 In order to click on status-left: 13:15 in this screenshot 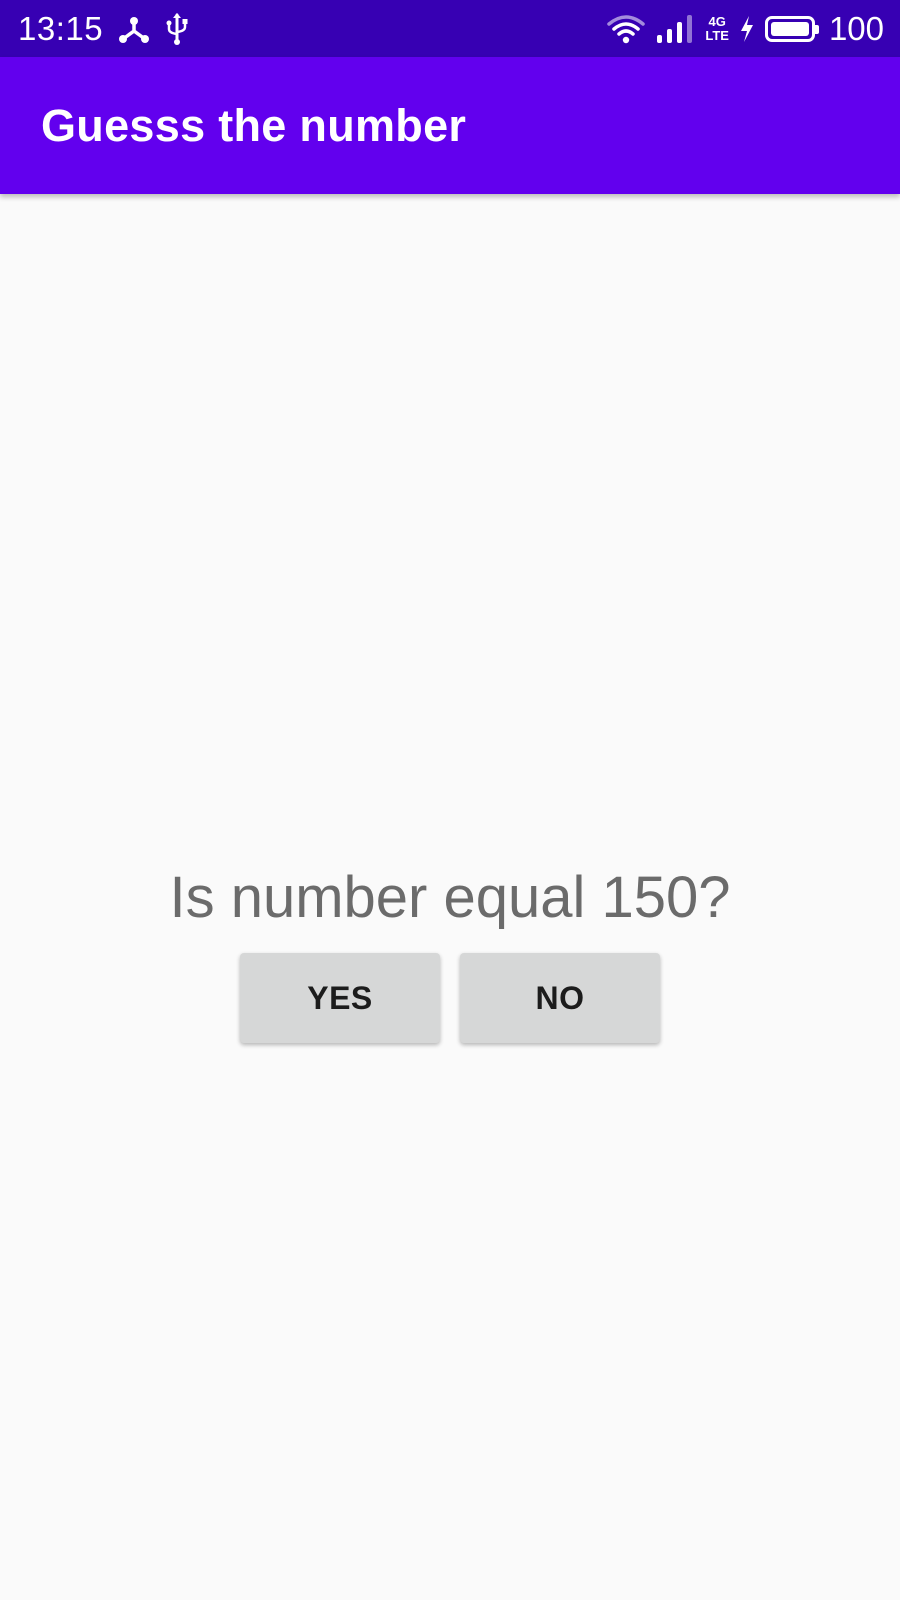, I will do `click(103, 29)`.